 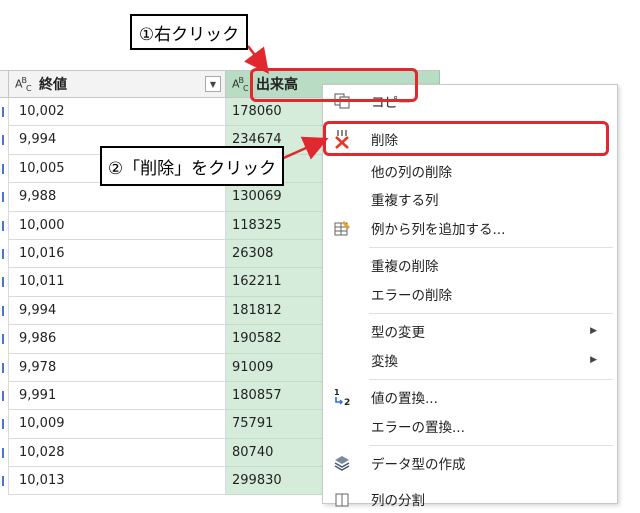 What do you see at coordinates (117, 84) in the screenshot?
I see `column-header-close: ABC 終値 ▼` at bounding box center [117, 84].